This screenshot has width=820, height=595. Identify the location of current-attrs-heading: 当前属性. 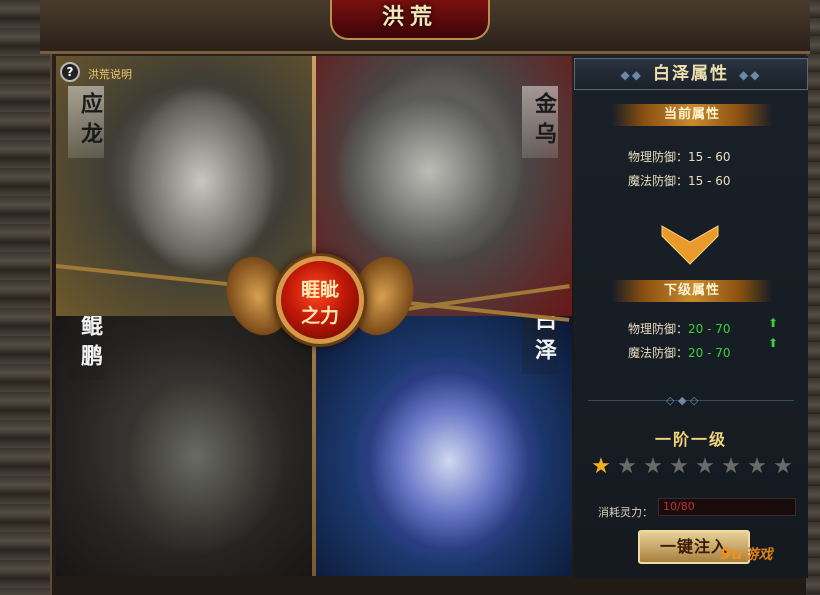
(692, 115).